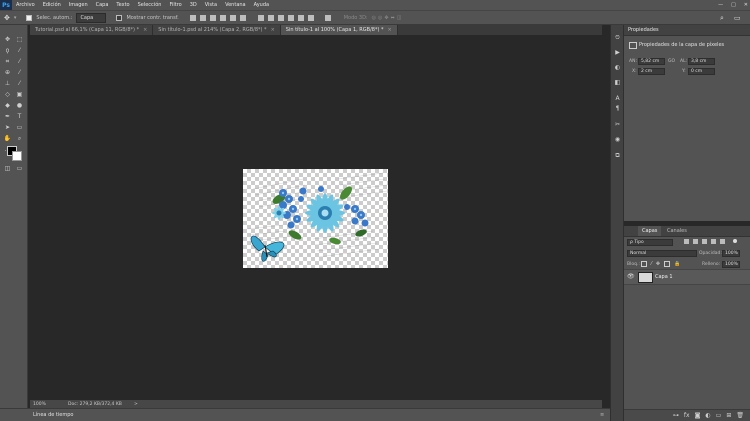 The width and height of the screenshot is (750, 421). What do you see at coordinates (719, 415) in the screenshot?
I see `new-group-icon: ▭` at bounding box center [719, 415].